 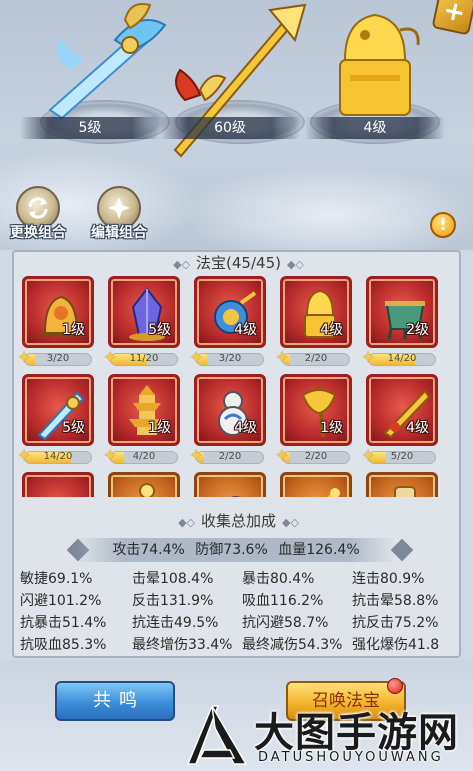 What do you see at coordinates (147, 490) in the screenshot?
I see `golden-staff-icon` at bounding box center [147, 490].